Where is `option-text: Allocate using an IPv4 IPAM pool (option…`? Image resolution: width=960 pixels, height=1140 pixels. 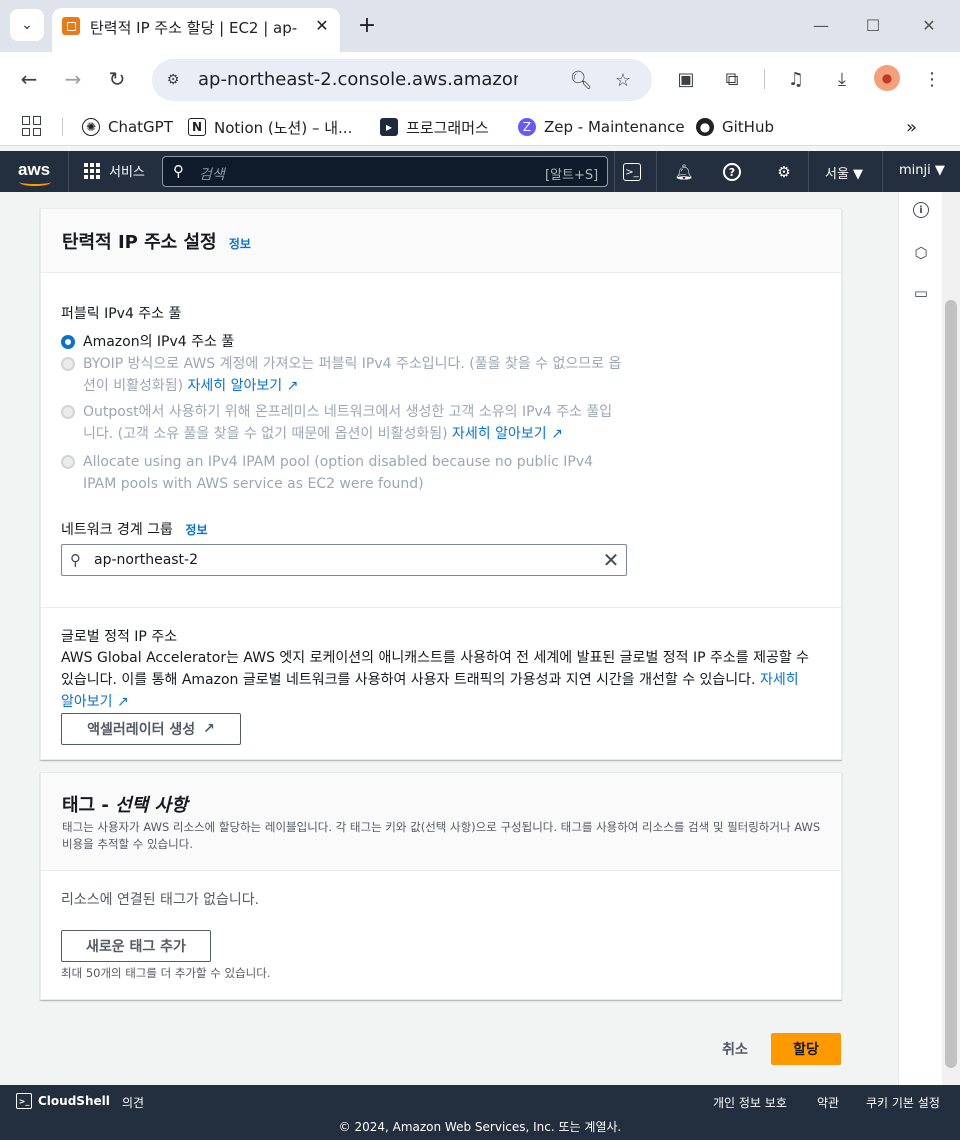
option-text: Allocate using an IPv4 IPAM pool (option… is located at coordinates (338, 473).